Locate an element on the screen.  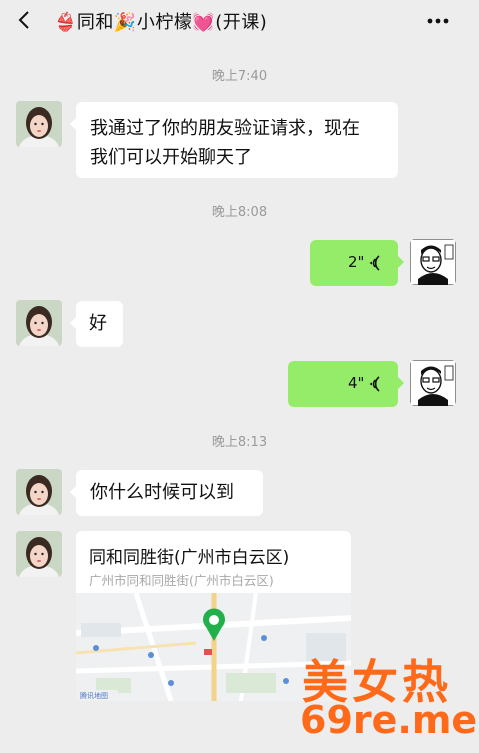
message-line: 我们可以开始聊天了 is located at coordinates (171, 157).